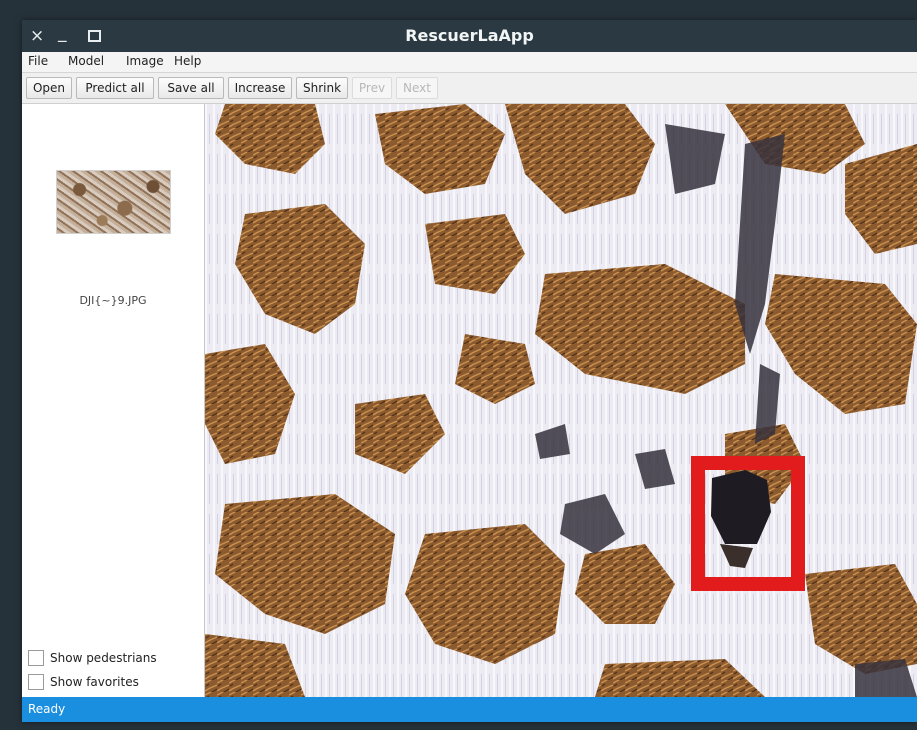  I want to click on show-favorites-label: Show favorites, so click(94, 682).